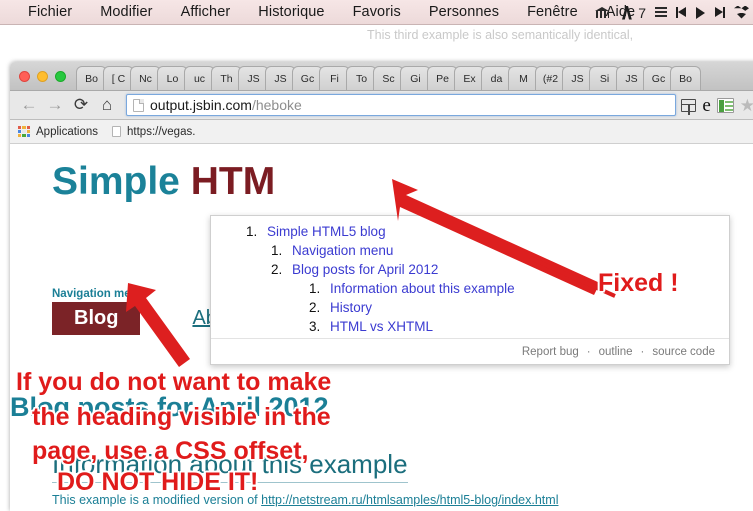 The width and height of the screenshot is (753, 511). I want to click on bookmark-applications-label: Applications, so click(67, 131).